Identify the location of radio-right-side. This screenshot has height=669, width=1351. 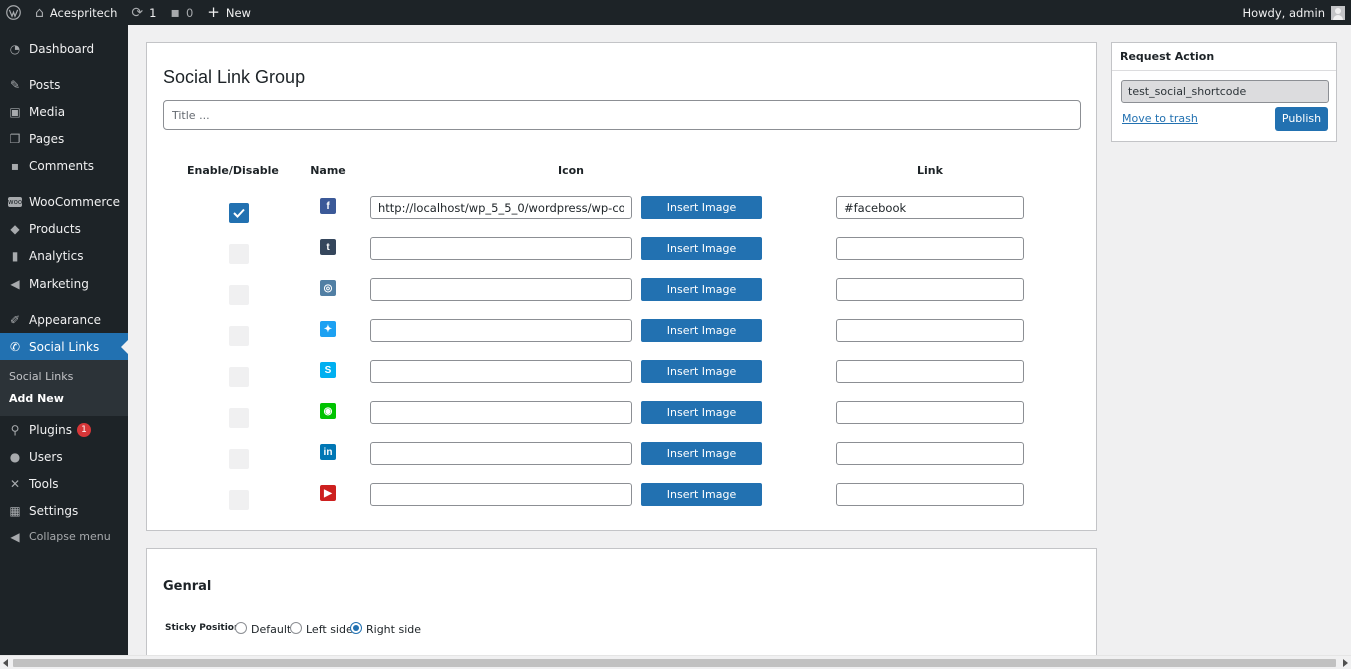
(356, 628).